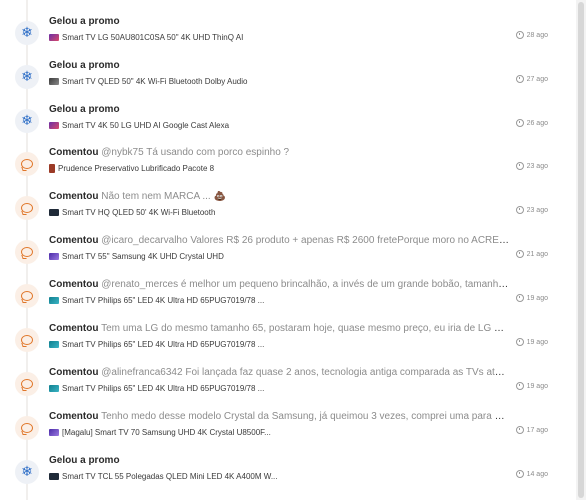  I want to click on scrollbar-thumb, so click(581, 250).